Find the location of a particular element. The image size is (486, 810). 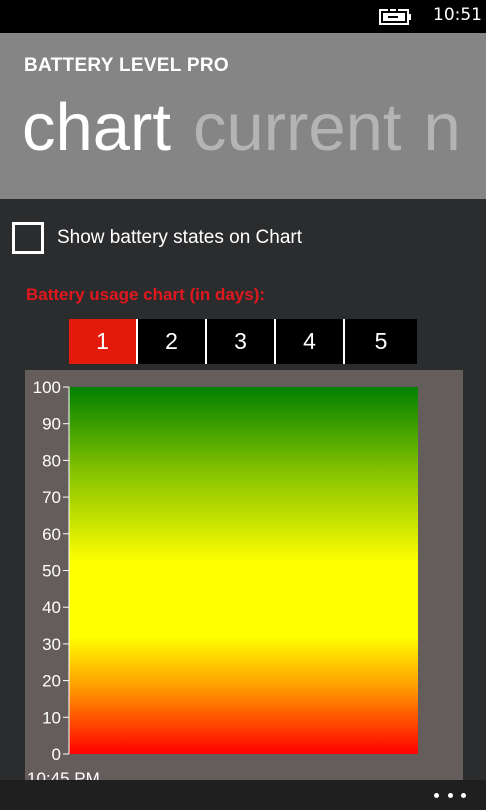

show-states-checkbox is located at coordinates (28, 238).